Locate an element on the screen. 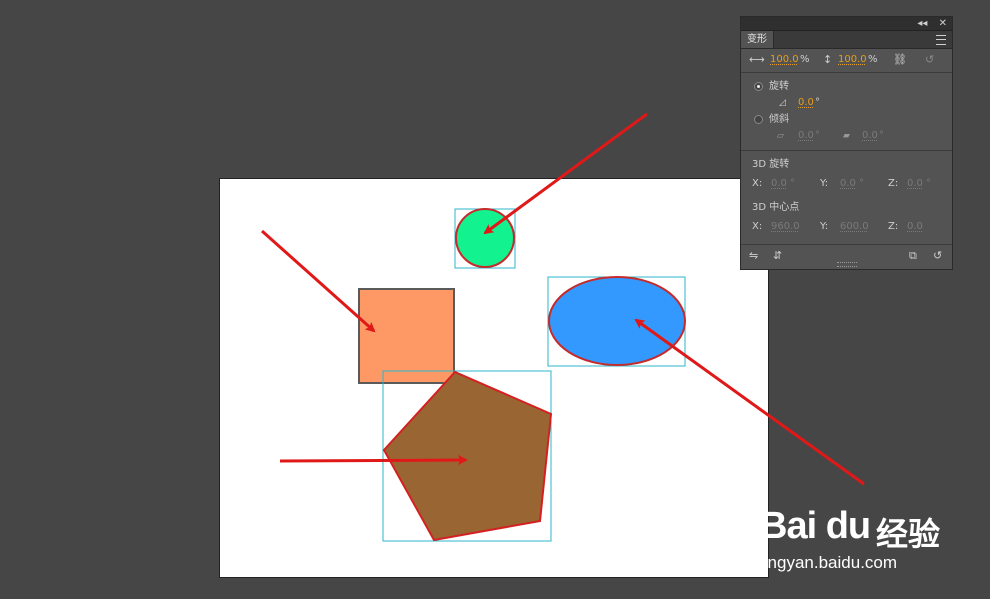 The height and width of the screenshot is (599, 990). skew-horizontal-field: 0.0 is located at coordinates (806, 136).